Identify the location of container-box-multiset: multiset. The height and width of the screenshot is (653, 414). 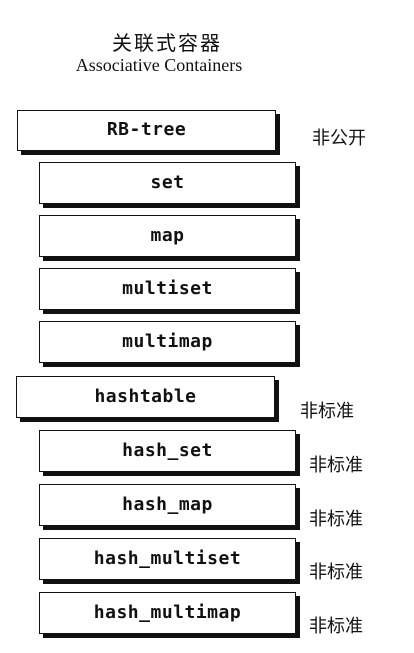
(167, 289).